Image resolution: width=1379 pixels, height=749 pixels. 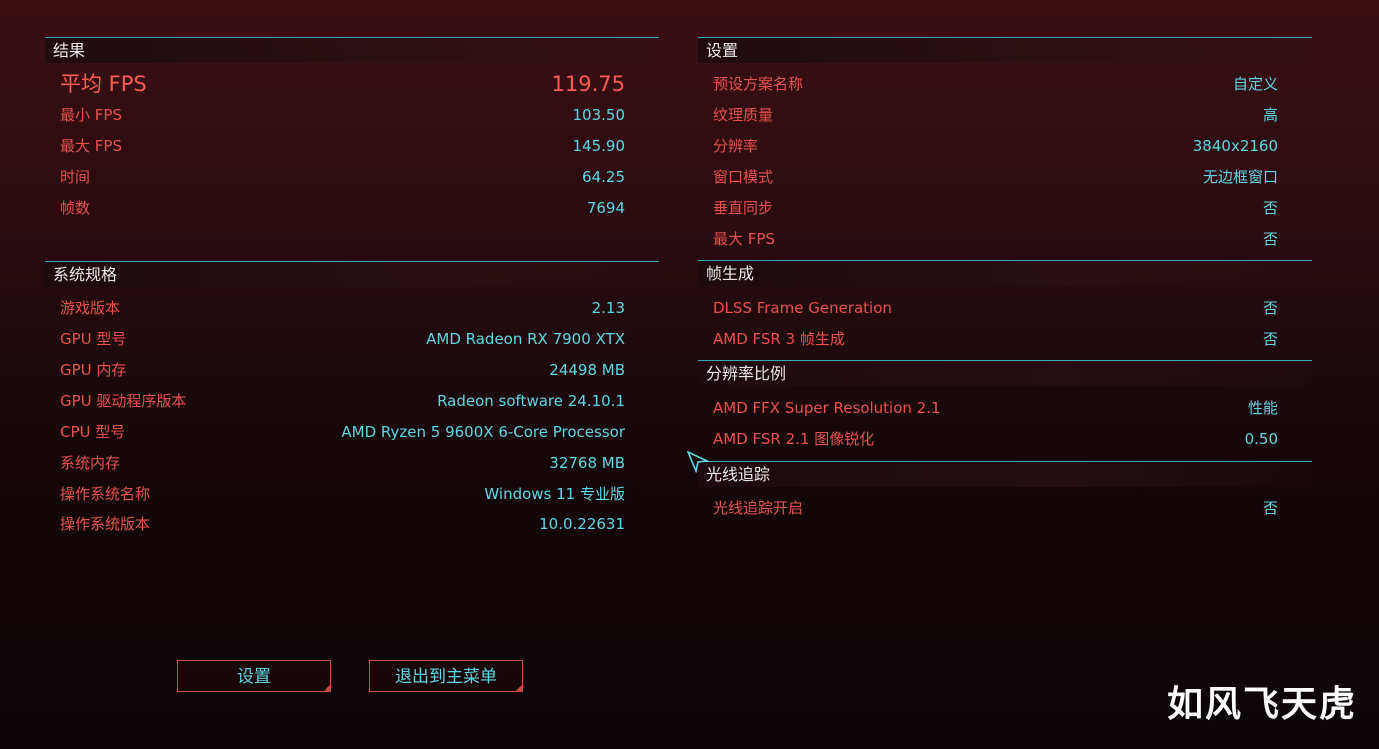 What do you see at coordinates (1005, 50) in the screenshot?
I see `settings-header: 设置` at bounding box center [1005, 50].